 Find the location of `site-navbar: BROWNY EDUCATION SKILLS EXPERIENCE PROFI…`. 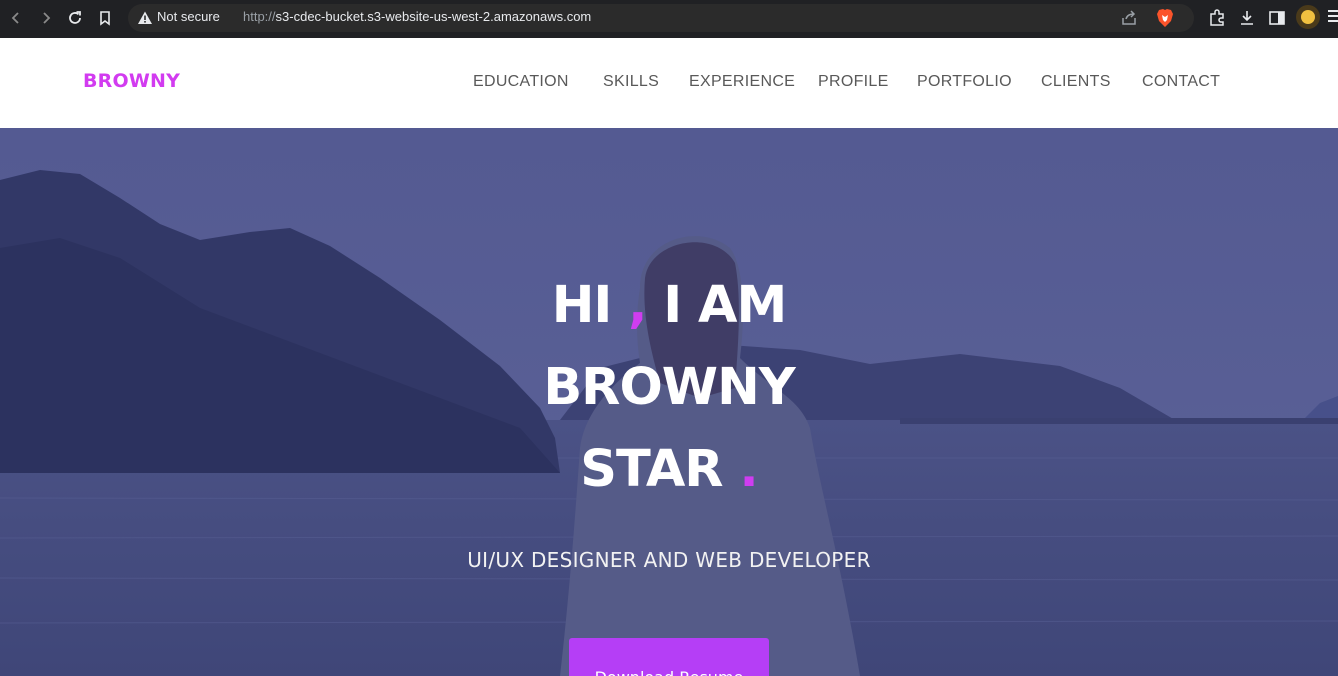

site-navbar: BROWNY EDUCATION SKILLS EXPERIENCE PROFI… is located at coordinates (669, 83).